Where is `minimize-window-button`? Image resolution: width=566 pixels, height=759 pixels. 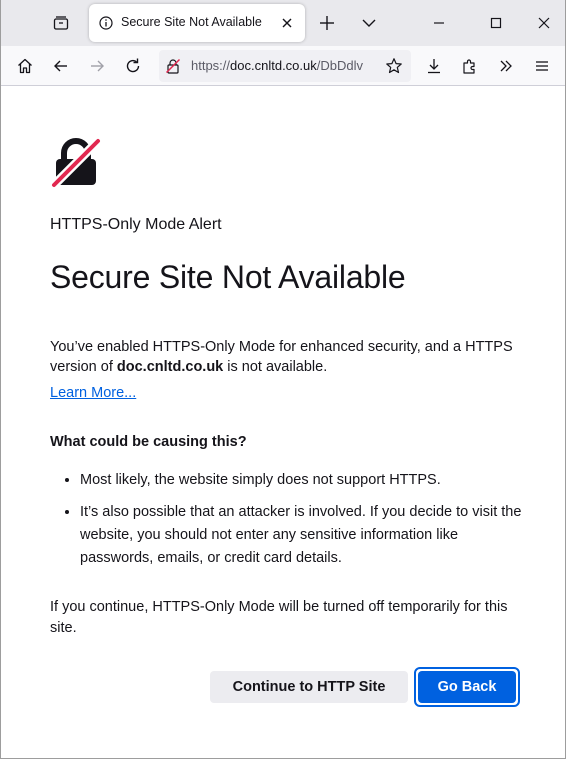
minimize-window-button is located at coordinates (439, 23).